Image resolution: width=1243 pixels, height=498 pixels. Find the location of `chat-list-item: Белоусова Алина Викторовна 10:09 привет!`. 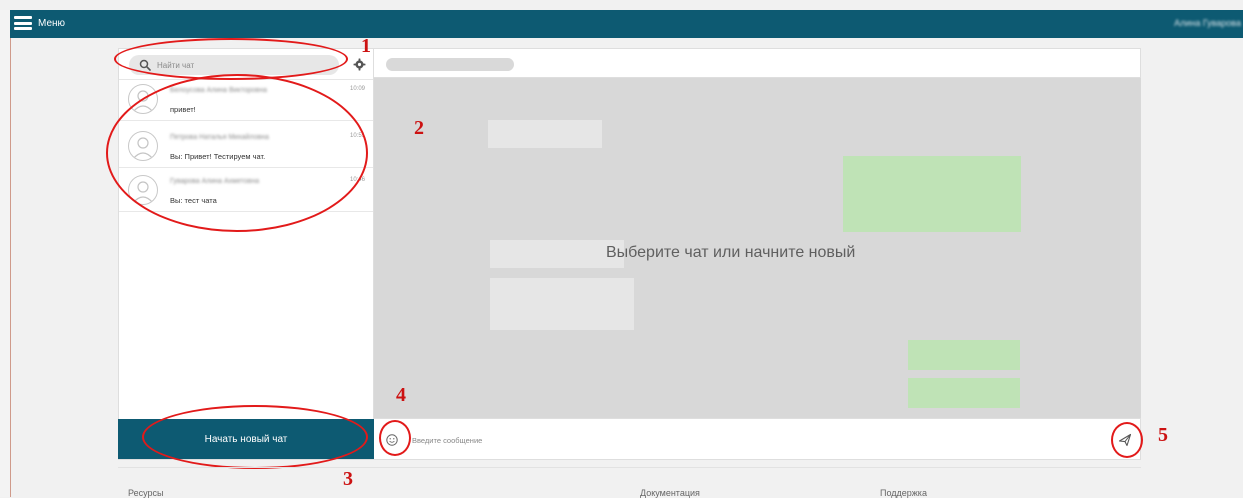

chat-list-item: Белоусова Алина Викторовна 10:09 привет! is located at coordinates (246, 100).